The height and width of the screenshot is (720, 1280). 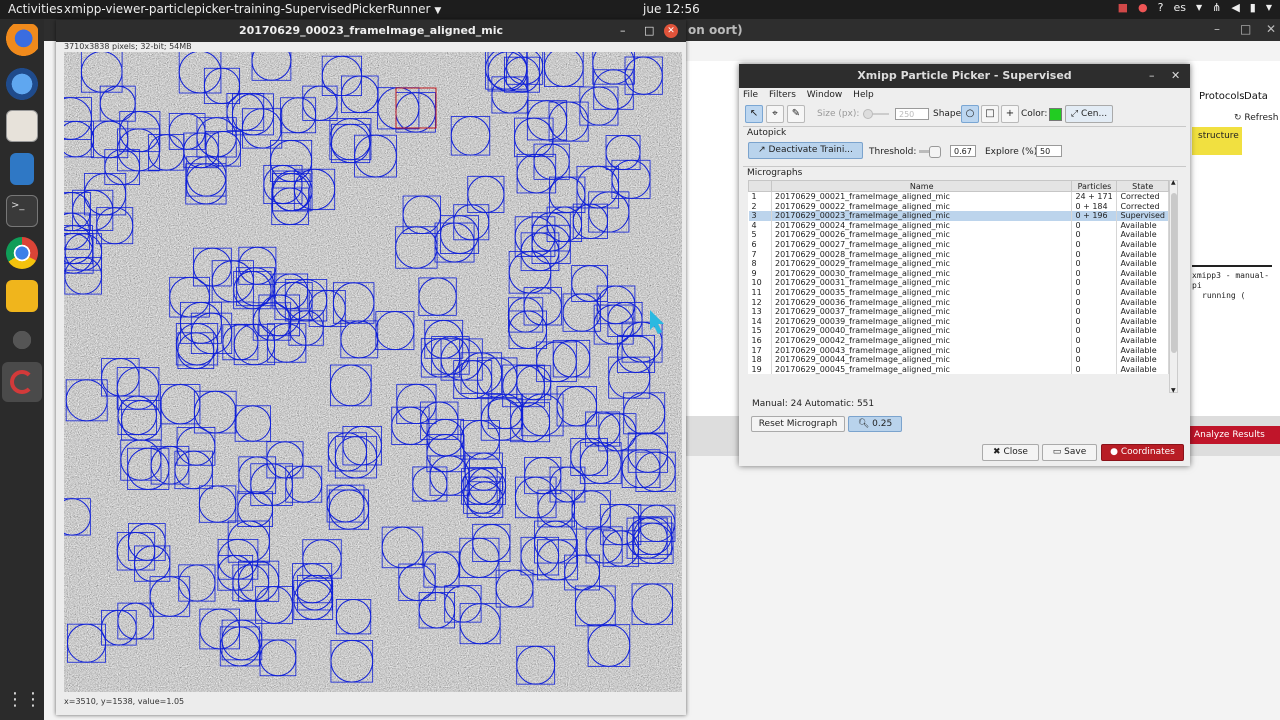 I want to click on language-indicator: es, so click(x=1179, y=7).